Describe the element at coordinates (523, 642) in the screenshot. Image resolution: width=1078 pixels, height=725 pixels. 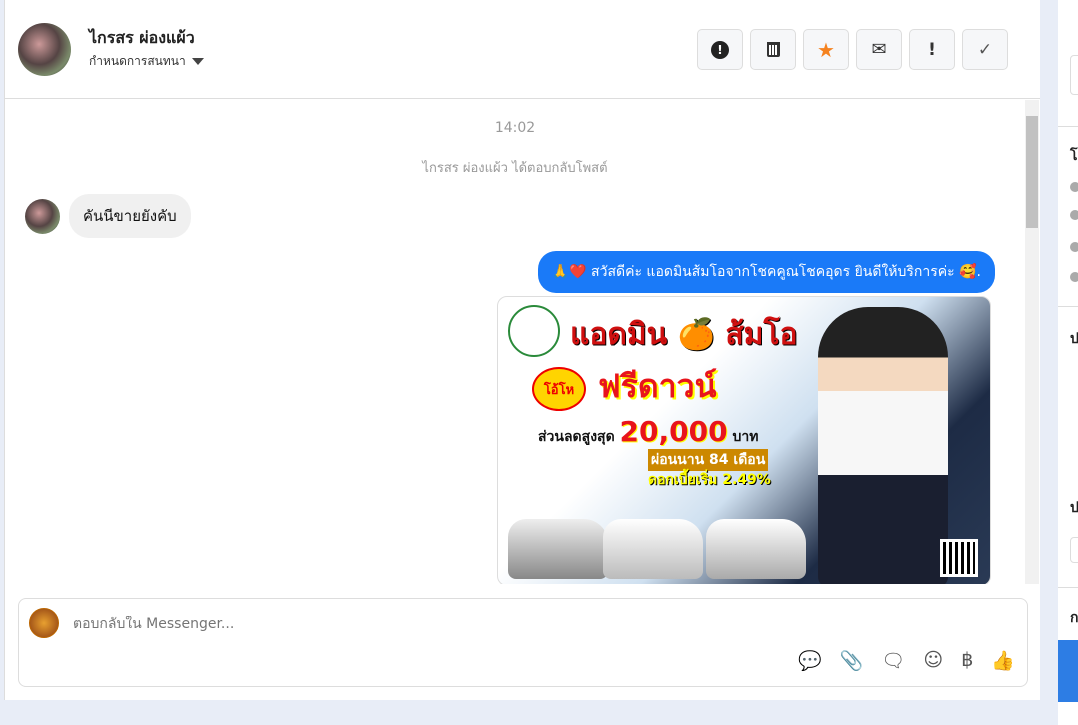
I see `reply-composer: 💬 📎 🗨 ☺ ฿ 👍` at that location.